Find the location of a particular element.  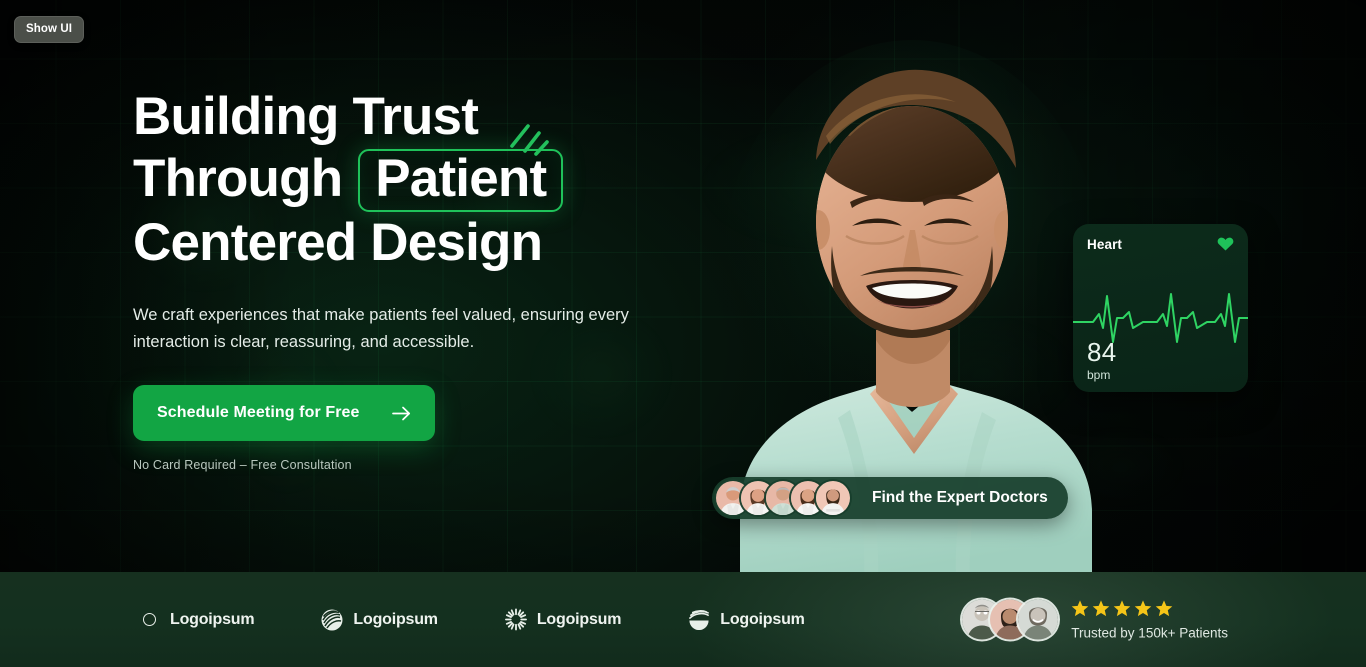

heart-rate-value: 84 is located at coordinates (1102, 352).